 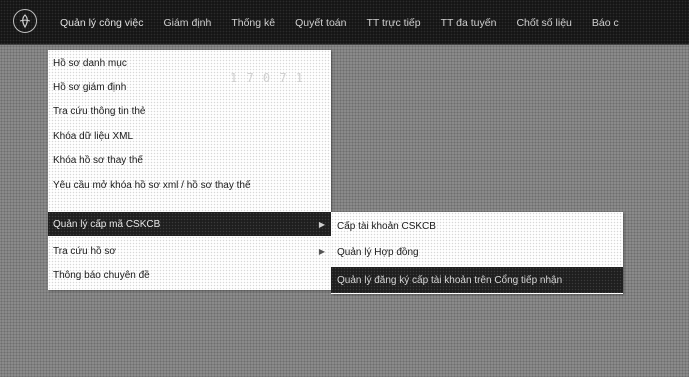 I want to click on seal-glyph, so click(x=25, y=21).